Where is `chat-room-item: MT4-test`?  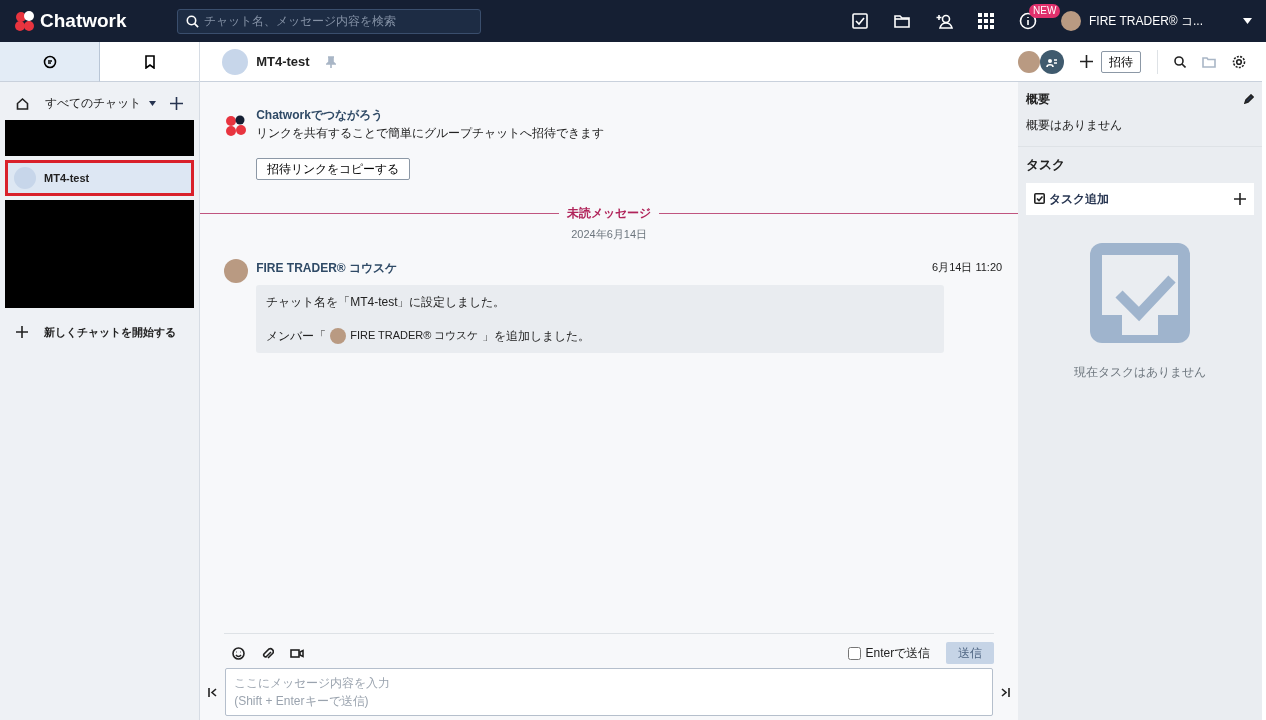
chat-room-item: MT4-test is located at coordinates (100, 178).